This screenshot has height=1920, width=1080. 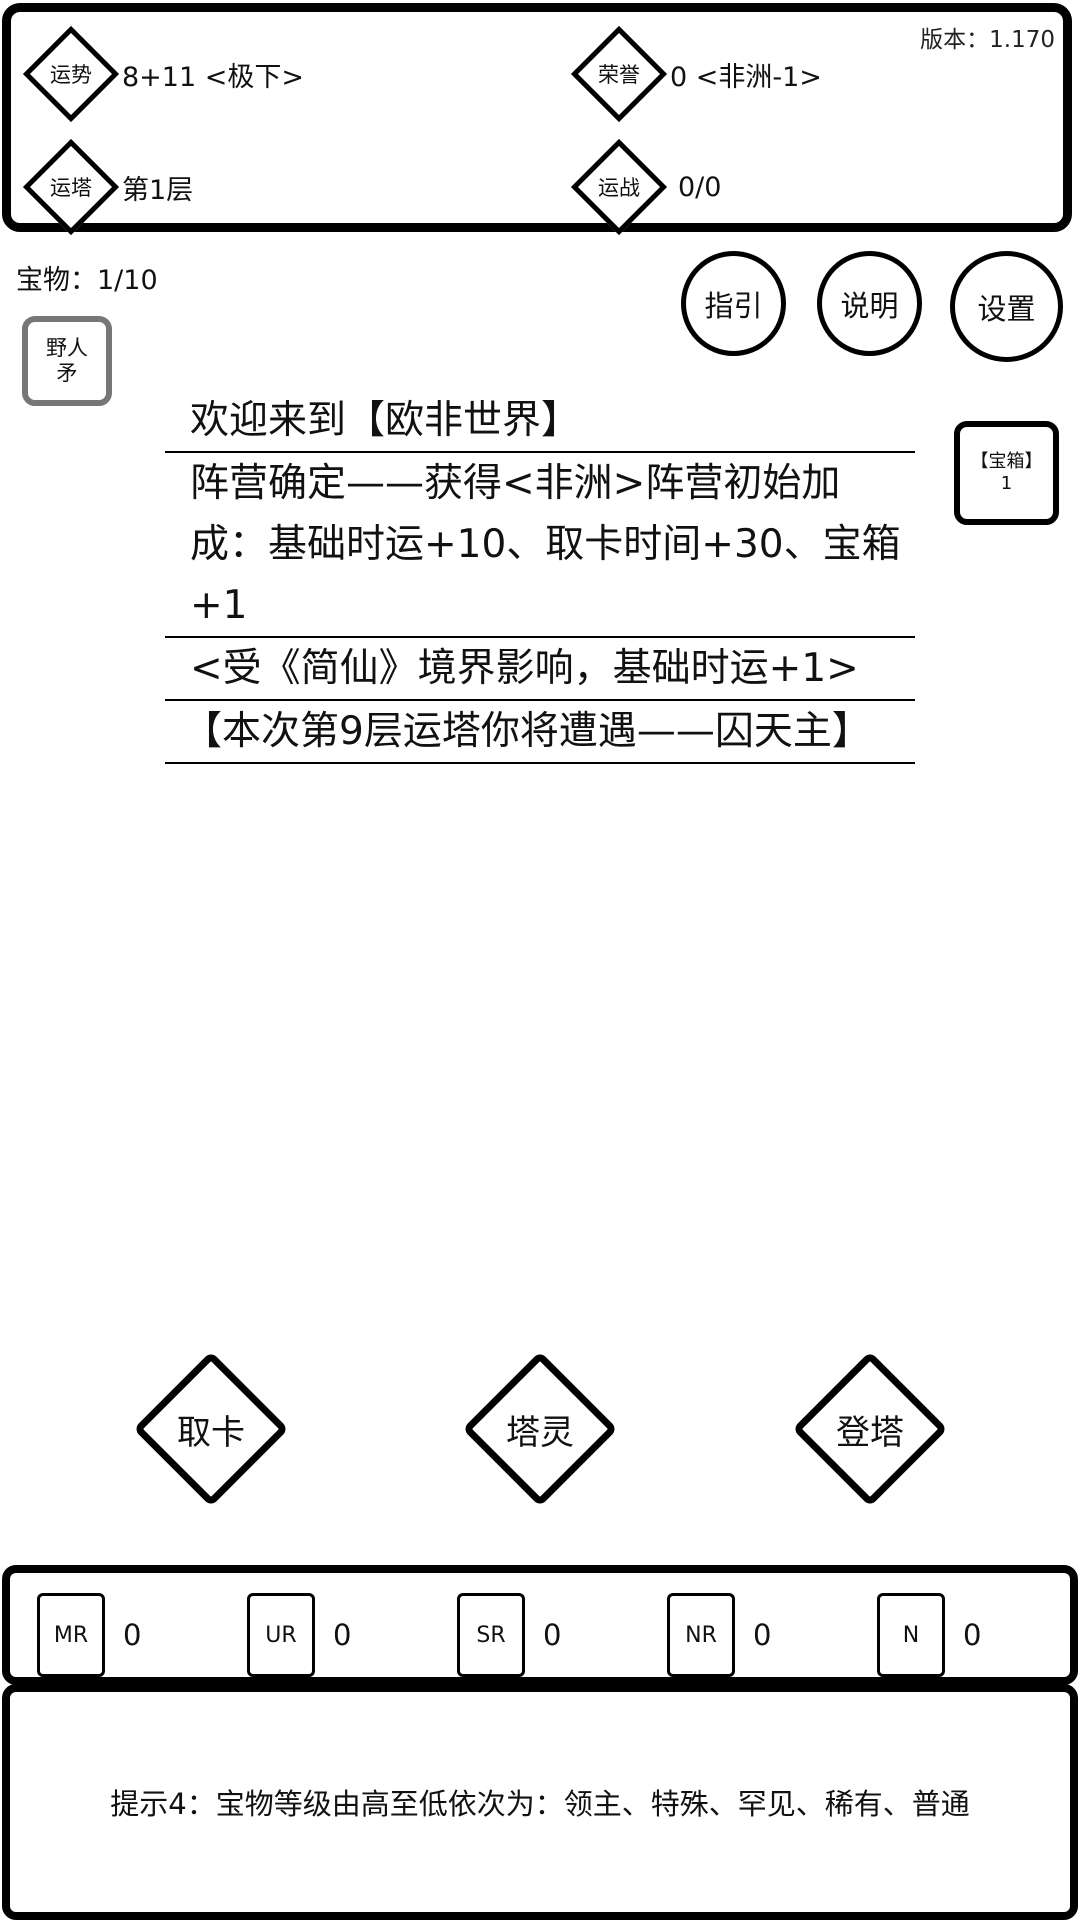 What do you see at coordinates (67, 348) in the screenshot?
I see `spear-label-line1: 野人` at bounding box center [67, 348].